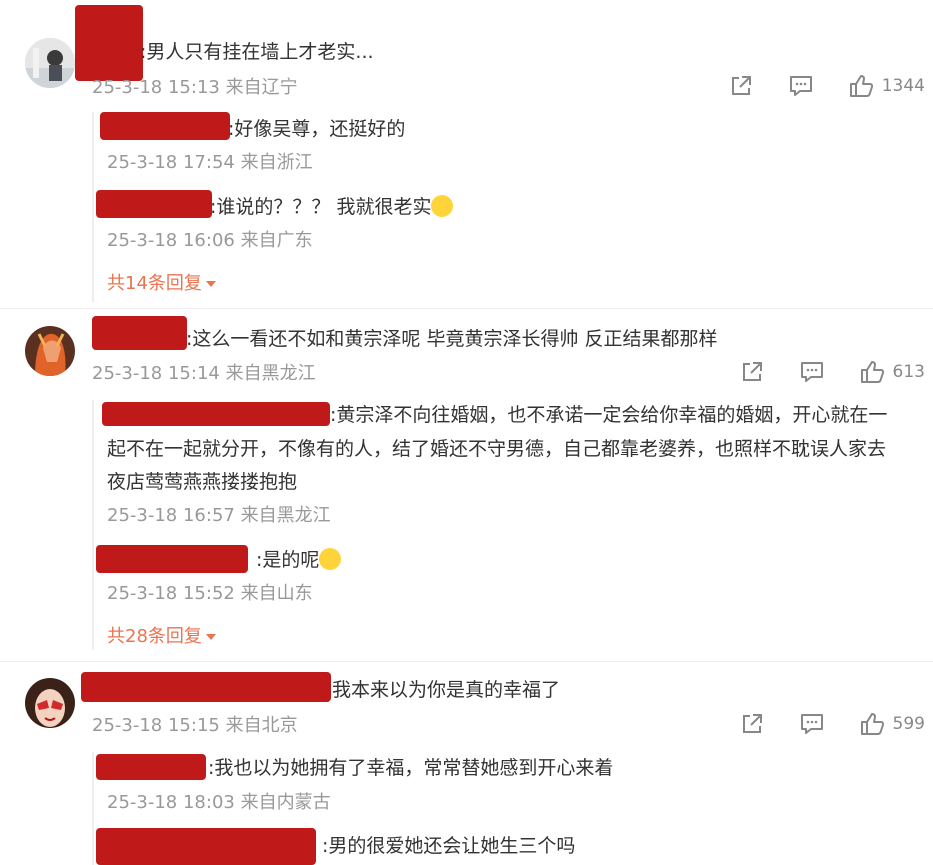 Image resolution: width=933 pixels, height=865 pixels. I want to click on reply-text-content: :谁说的？？？ 我就很老实, so click(321, 207).